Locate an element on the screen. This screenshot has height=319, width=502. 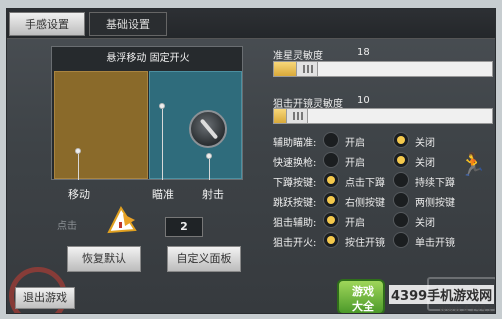
watermark-url: www.4399.cn is located at coordinates (467, 309).